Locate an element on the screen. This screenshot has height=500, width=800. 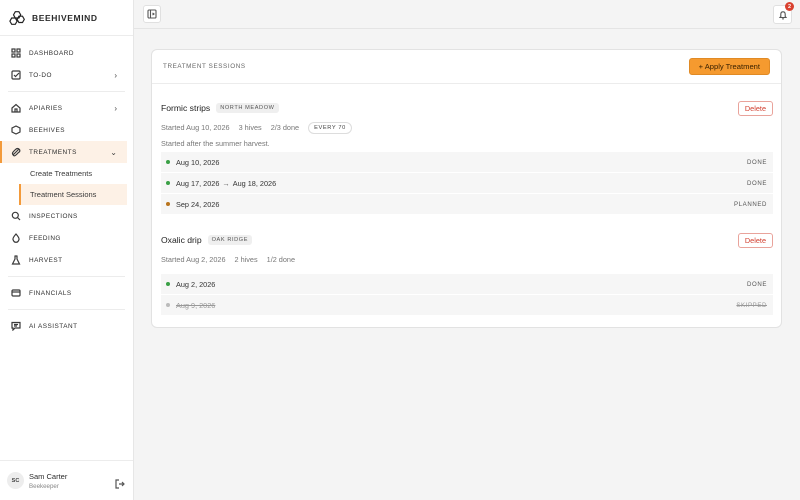
flask-icon is located at coordinates (16, 260).